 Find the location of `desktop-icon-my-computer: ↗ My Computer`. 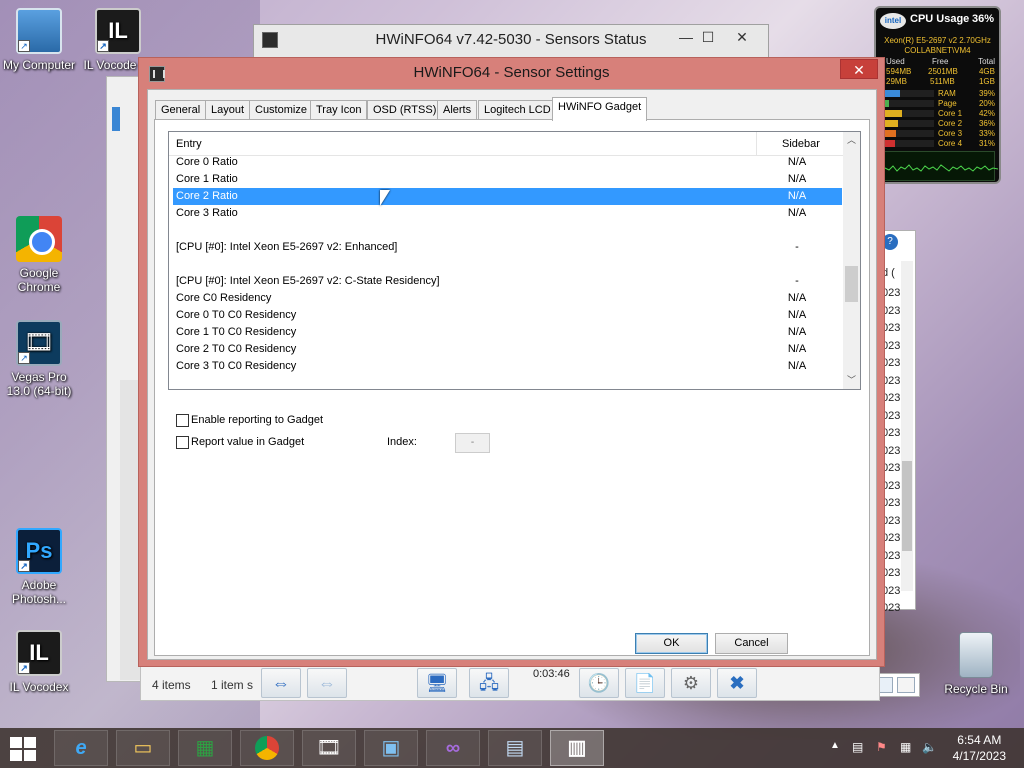

desktop-icon-my-computer: ↗ My Computer is located at coordinates (39, 40).